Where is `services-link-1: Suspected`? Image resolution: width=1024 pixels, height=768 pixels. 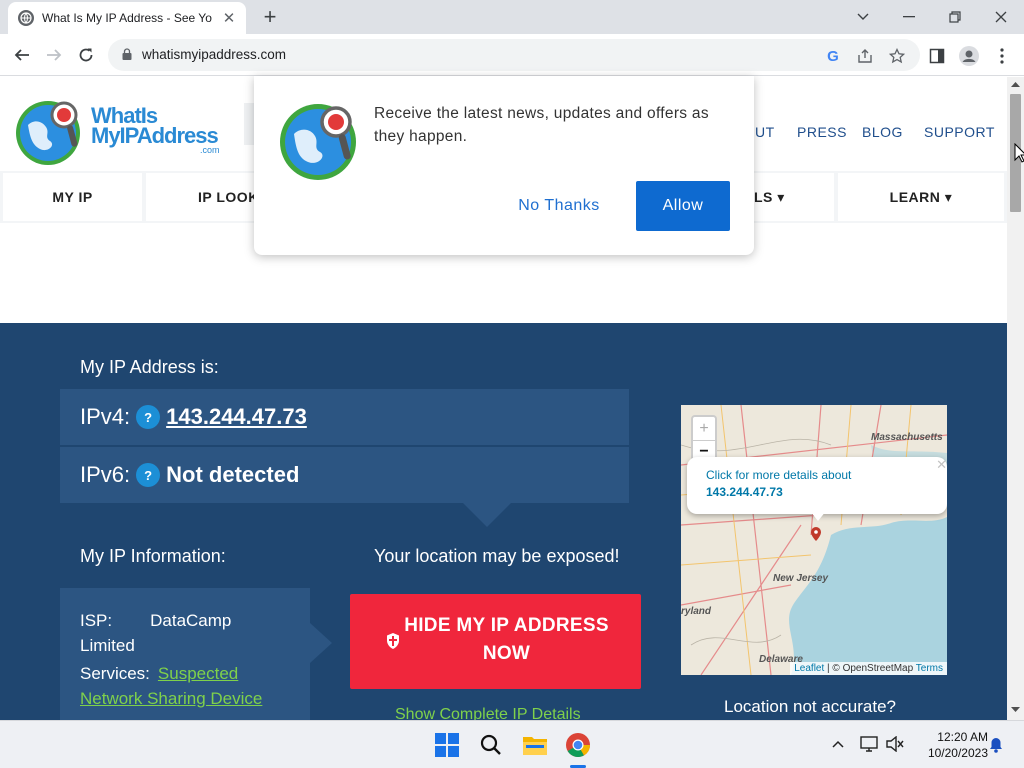 services-link-1: Suspected is located at coordinates (198, 673).